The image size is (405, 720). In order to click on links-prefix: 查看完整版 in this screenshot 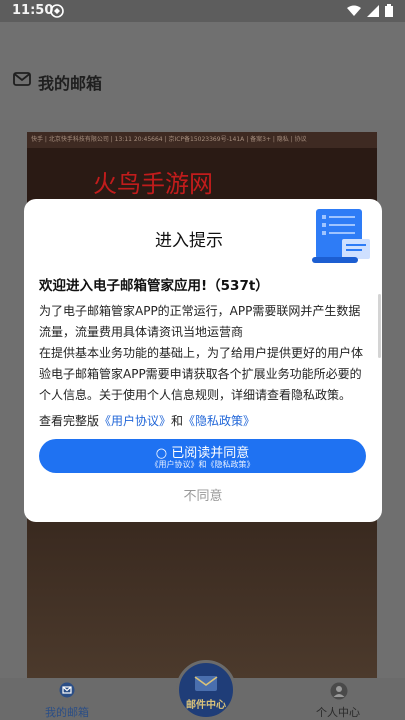, I will do `click(69, 421)`.